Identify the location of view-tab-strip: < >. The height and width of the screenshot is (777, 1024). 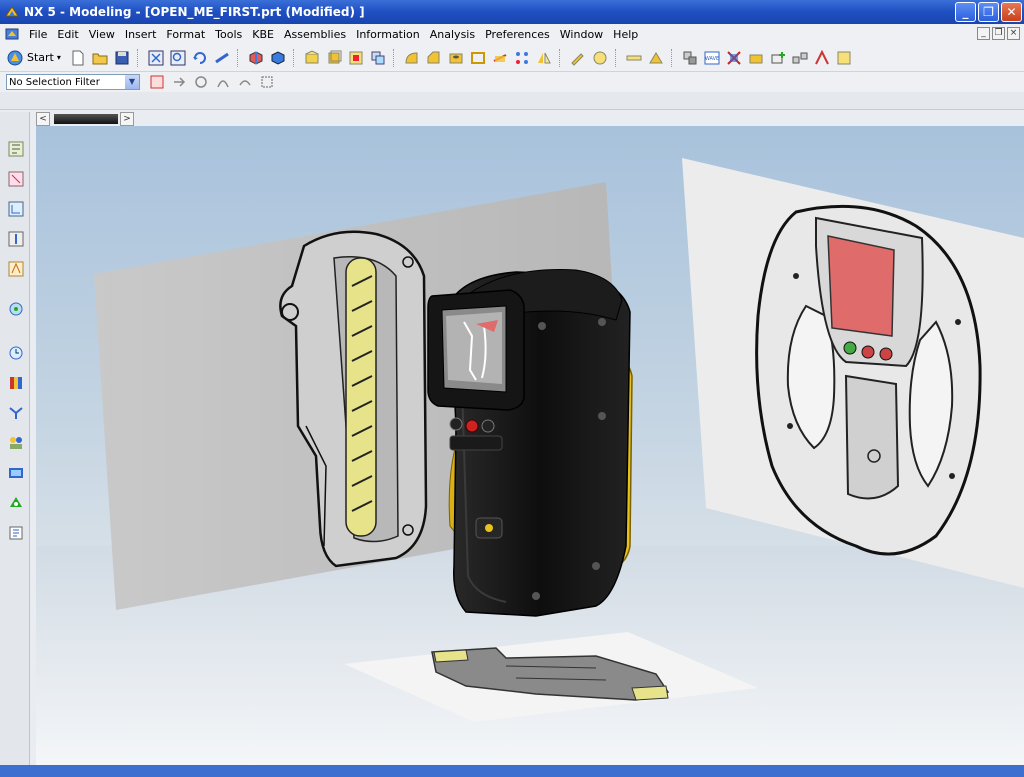
(86, 119).